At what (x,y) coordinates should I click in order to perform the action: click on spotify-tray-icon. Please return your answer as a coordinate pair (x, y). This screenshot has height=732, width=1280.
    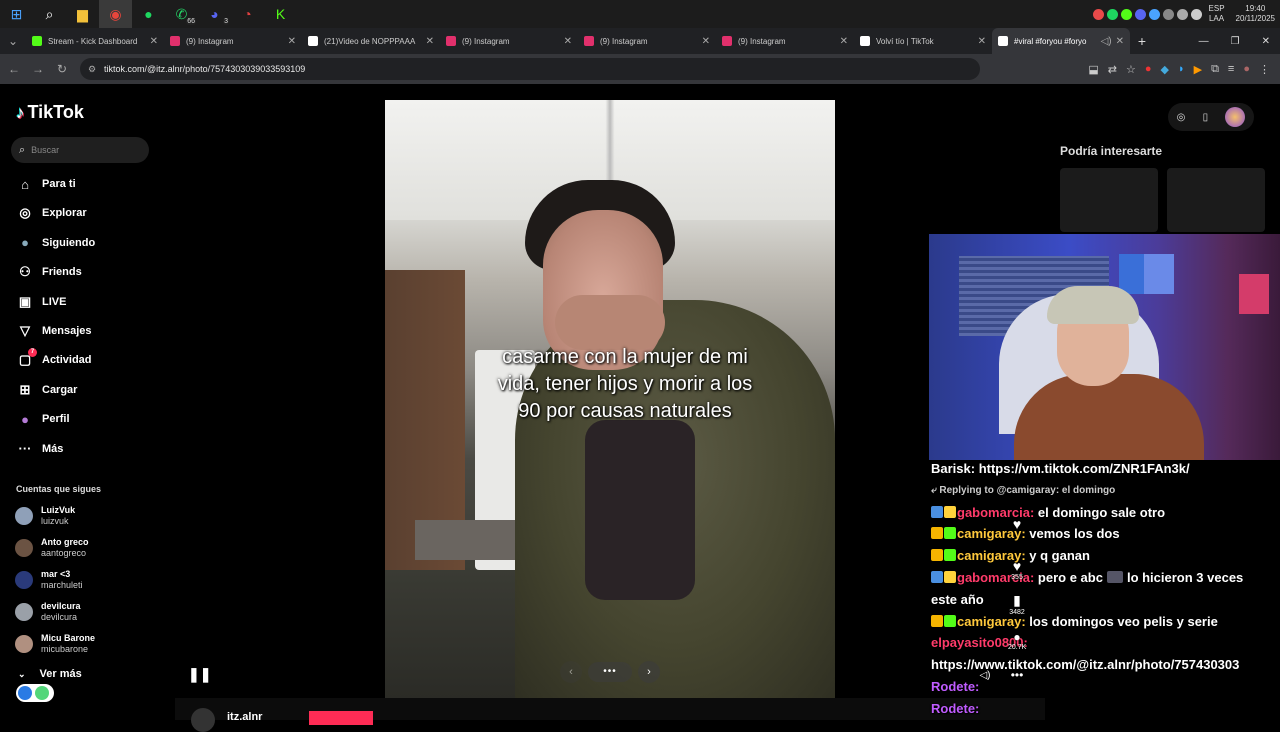
    Looking at the image, I should click on (1112, 14).